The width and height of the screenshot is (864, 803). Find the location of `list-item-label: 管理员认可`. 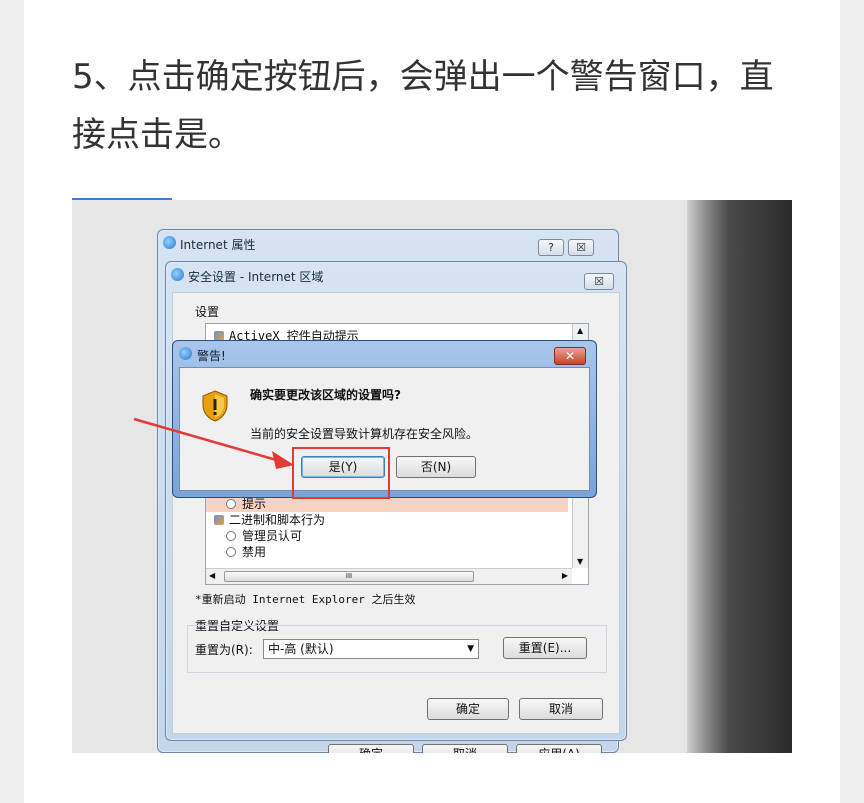

list-item-label: 管理员认可 is located at coordinates (272, 536).